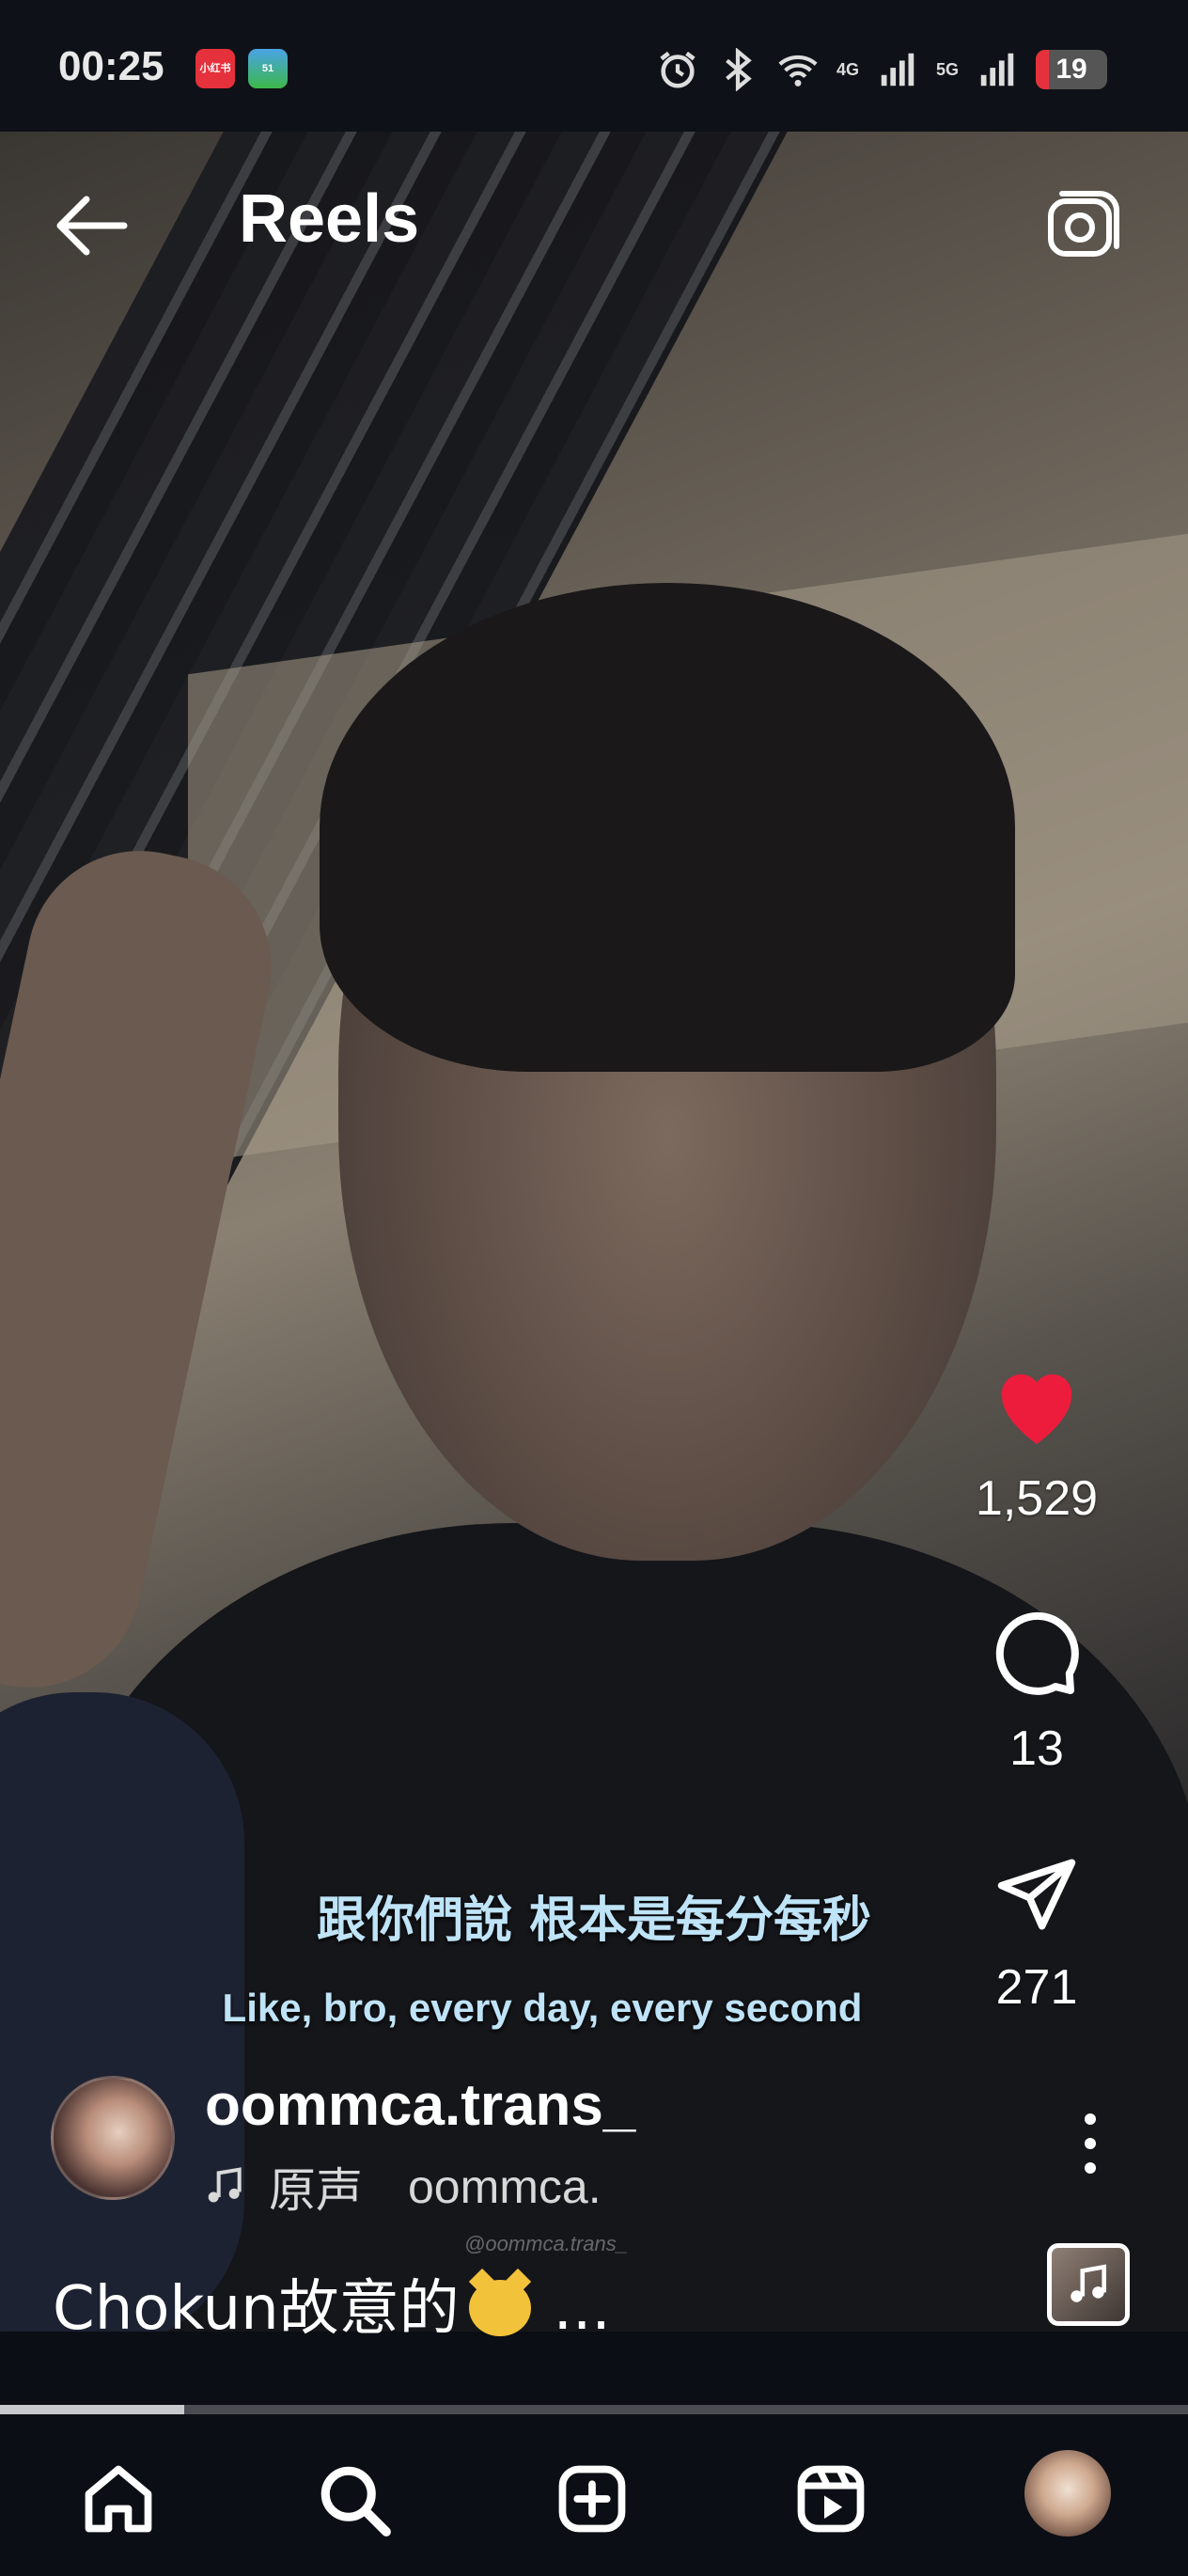 The image size is (1188, 2576). What do you see at coordinates (404, 2189) in the screenshot?
I see `audio-info: 原声 oommca.` at bounding box center [404, 2189].